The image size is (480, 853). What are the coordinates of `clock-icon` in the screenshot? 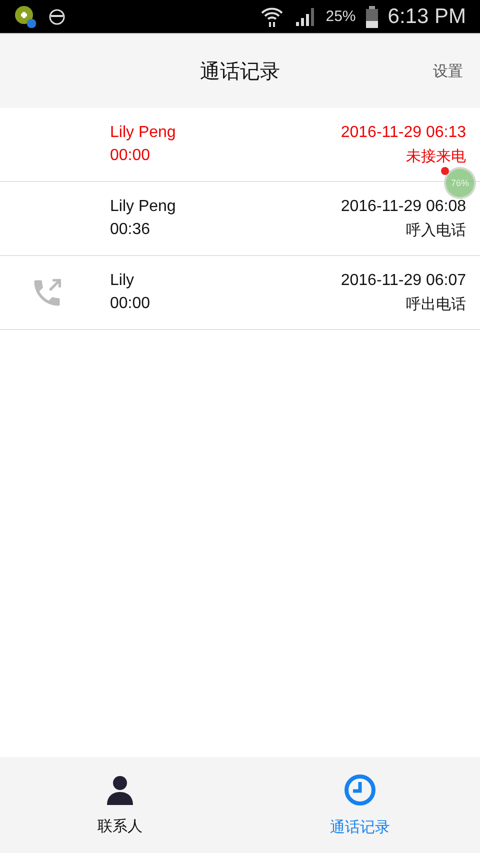 It's located at (360, 790).